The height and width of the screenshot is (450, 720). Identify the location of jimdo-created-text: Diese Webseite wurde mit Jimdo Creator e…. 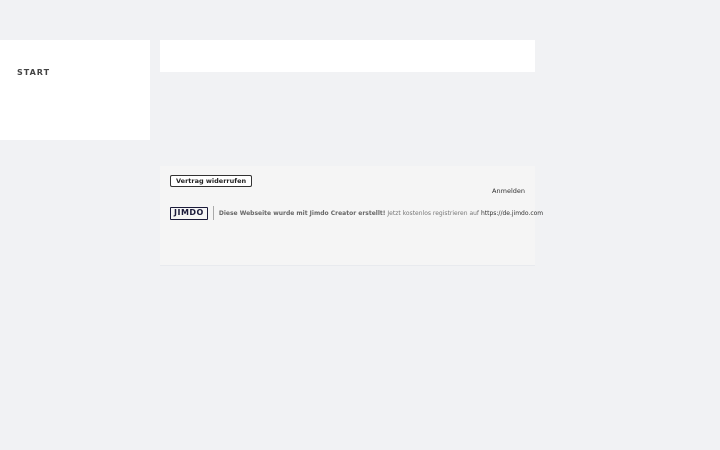
(302, 213).